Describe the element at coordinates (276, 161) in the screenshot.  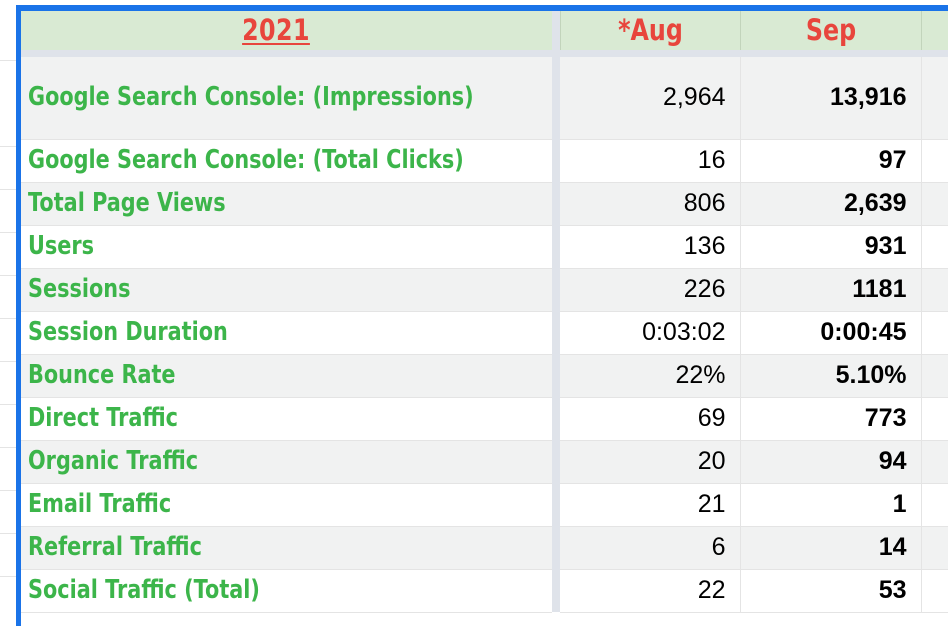
I see `metric-label-cell: Google Search Console: (Total Clicks)` at that location.